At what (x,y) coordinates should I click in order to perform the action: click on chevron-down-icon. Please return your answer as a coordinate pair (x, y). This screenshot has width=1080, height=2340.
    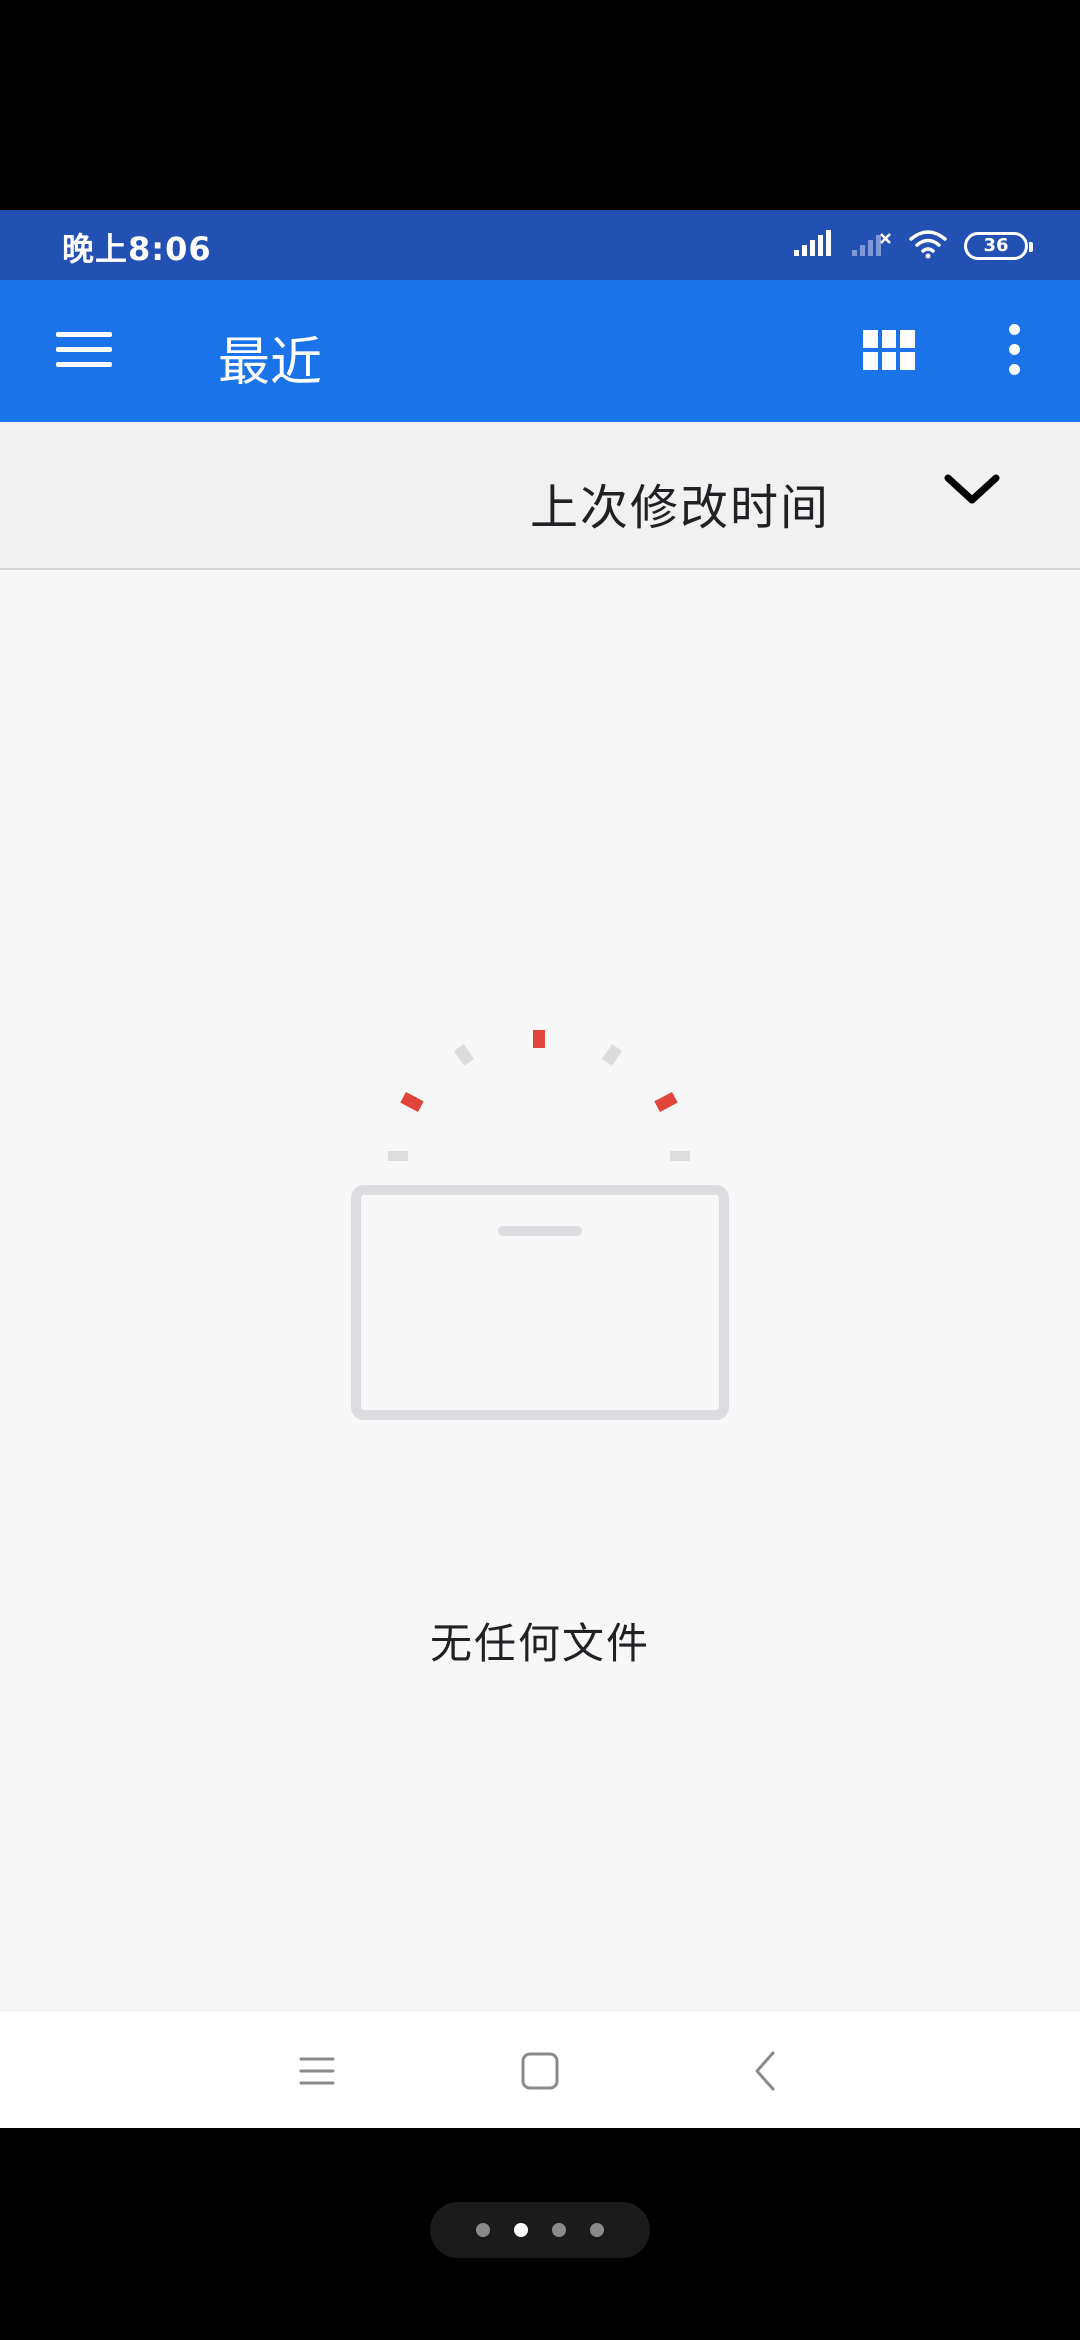
    Looking at the image, I should click on (972, 490).